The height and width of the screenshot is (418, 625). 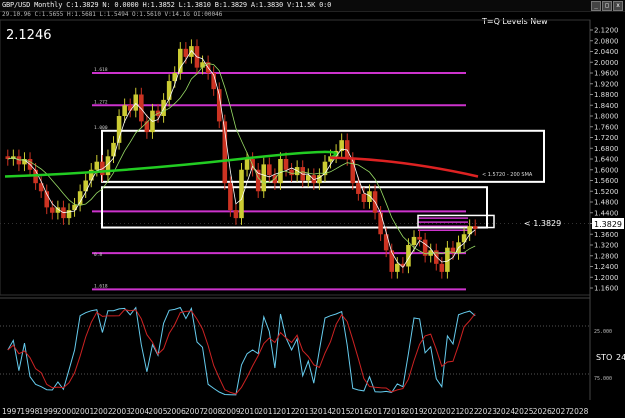 I want to click on price-tick-label: 1.3600, so click(x=606, y=235).